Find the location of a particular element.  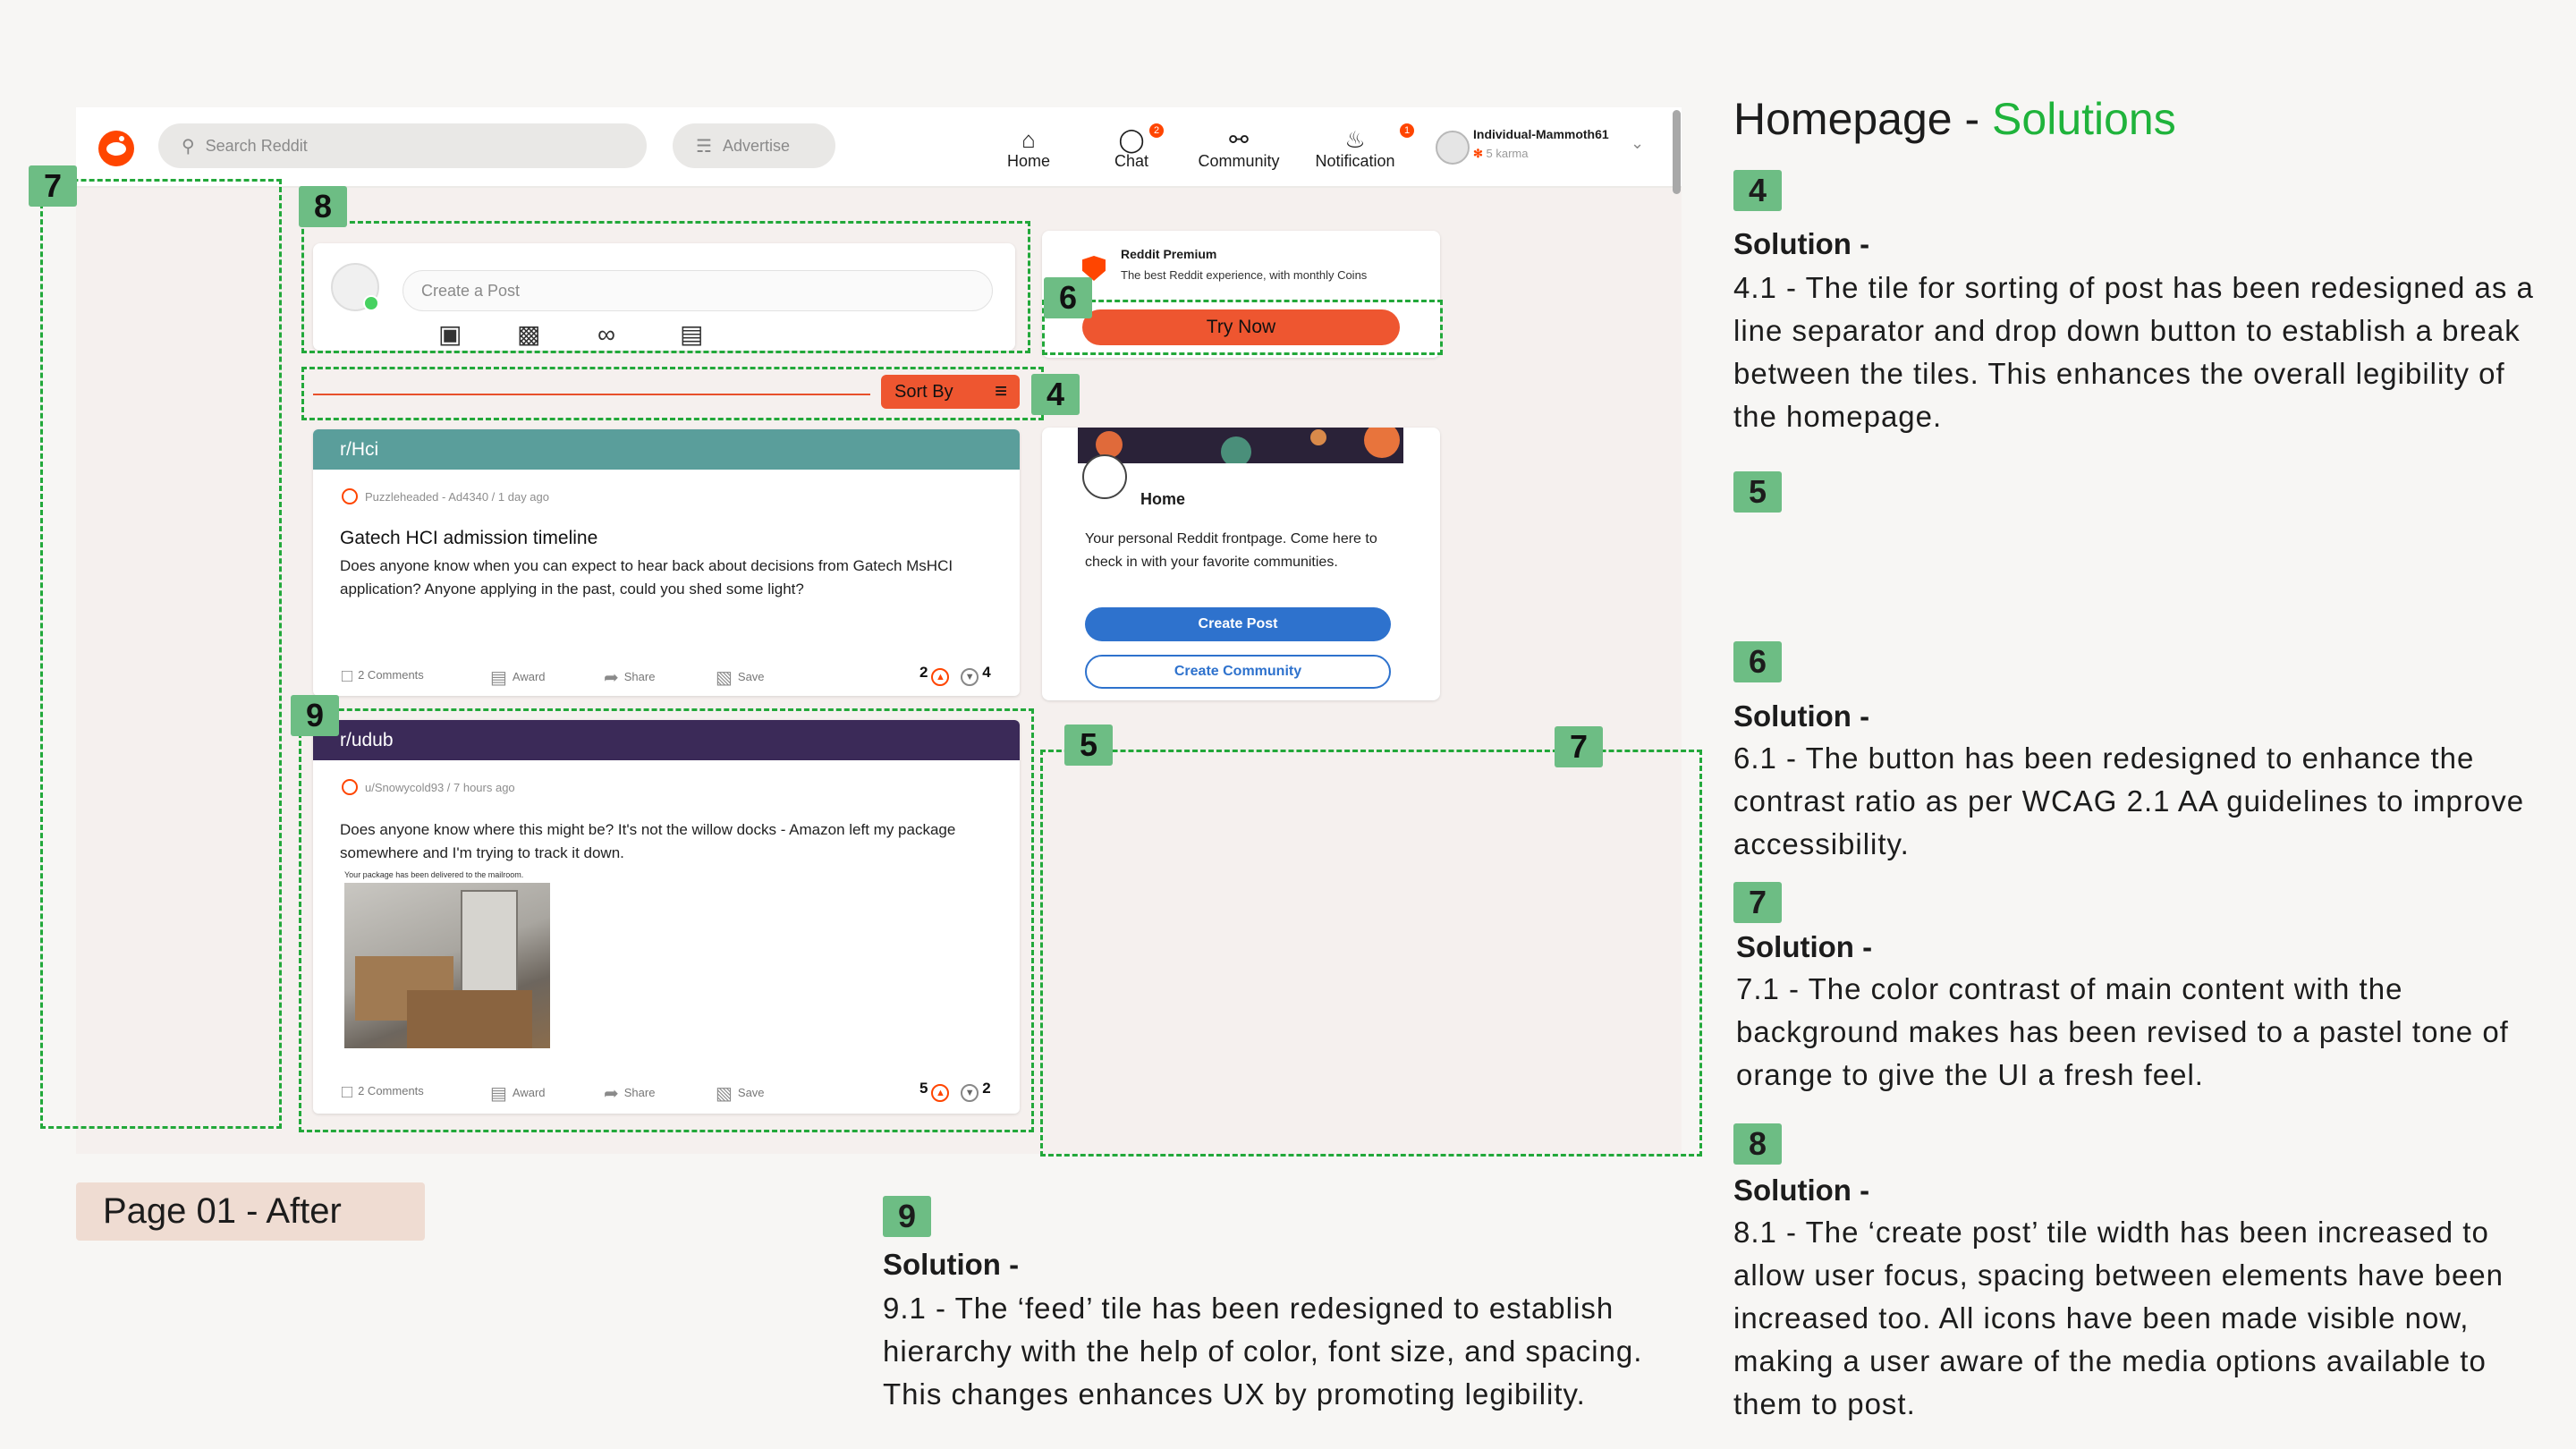

search-icon: ⚲ is located at coordinates (188, 146).